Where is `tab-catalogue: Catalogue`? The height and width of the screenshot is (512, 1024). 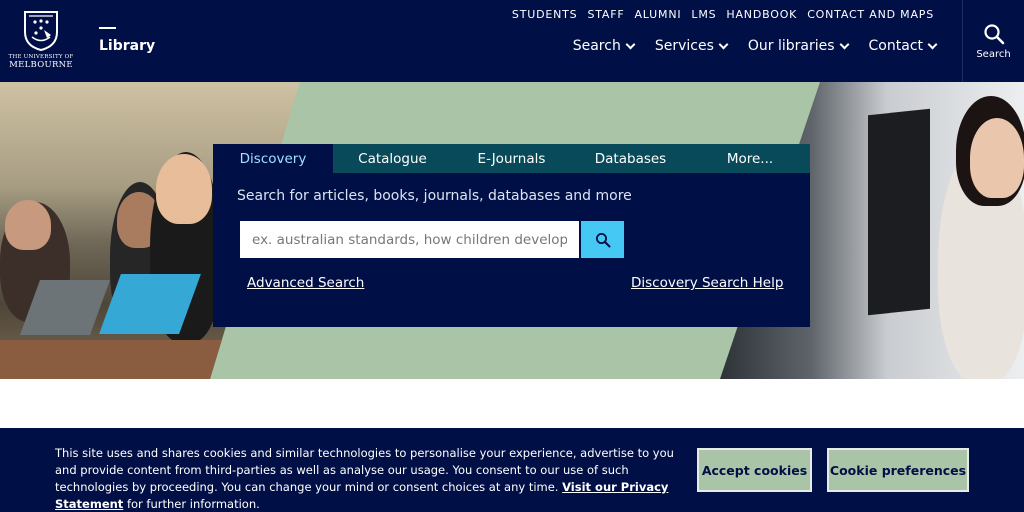 tab-catalogue: Catalogue is located at coordinates (392, 158).